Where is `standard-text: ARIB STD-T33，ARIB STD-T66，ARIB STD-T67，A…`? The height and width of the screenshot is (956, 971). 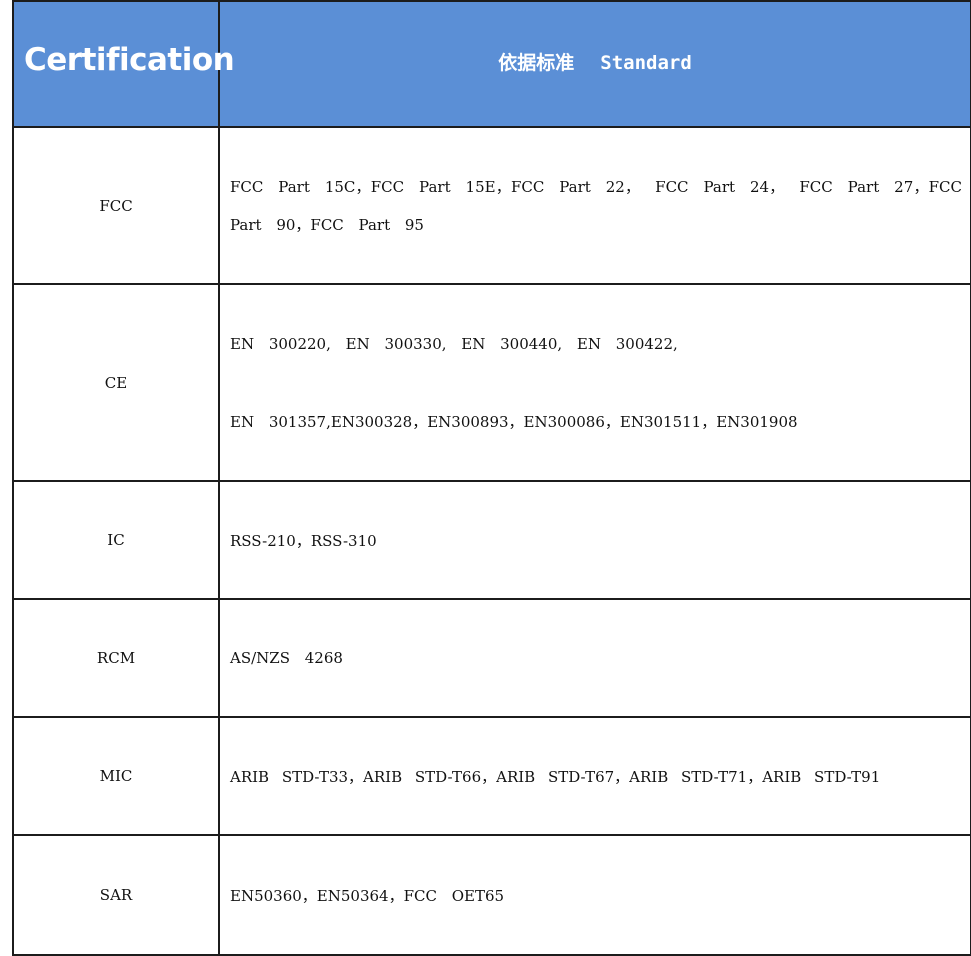 standard-text: ARIB STD-T33，ARIB STD-T66，ARIB STD-T67，A… is located at coordinates (555, 776).